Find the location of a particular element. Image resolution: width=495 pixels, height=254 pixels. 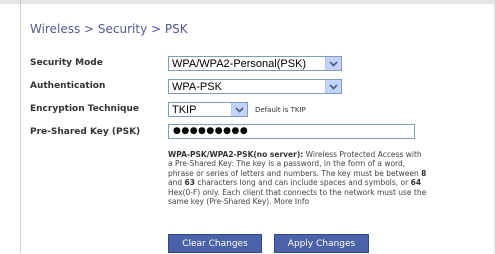

encryption-default-note: Default is TKIP is located at coordinates (280, 110).